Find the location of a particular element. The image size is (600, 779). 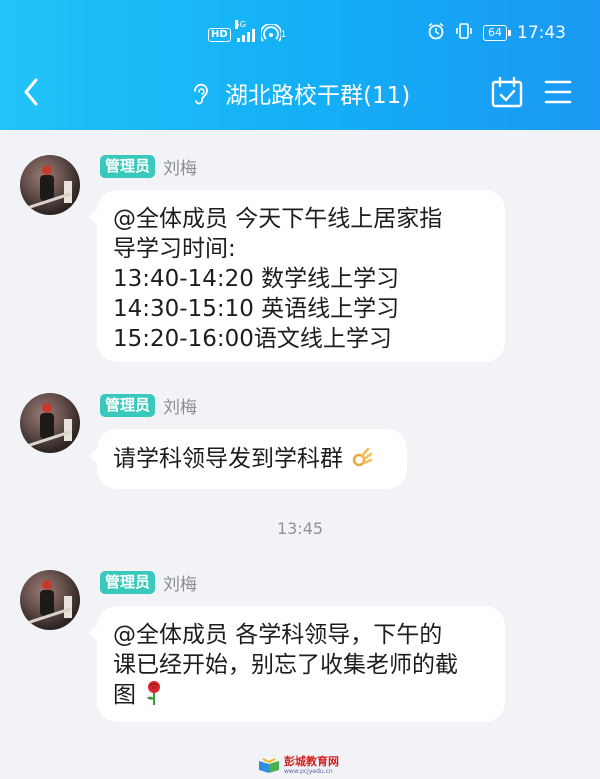

ear-icon is located at coordinates (200, 97).